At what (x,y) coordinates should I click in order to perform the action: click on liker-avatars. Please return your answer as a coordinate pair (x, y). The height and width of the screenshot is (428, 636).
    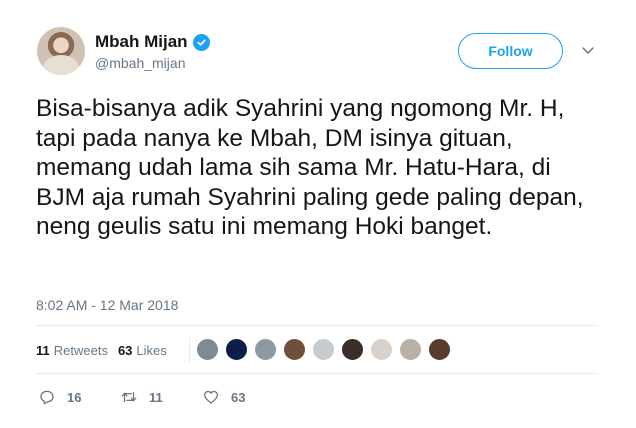
    Looking at the image, I should click on (323, 349).